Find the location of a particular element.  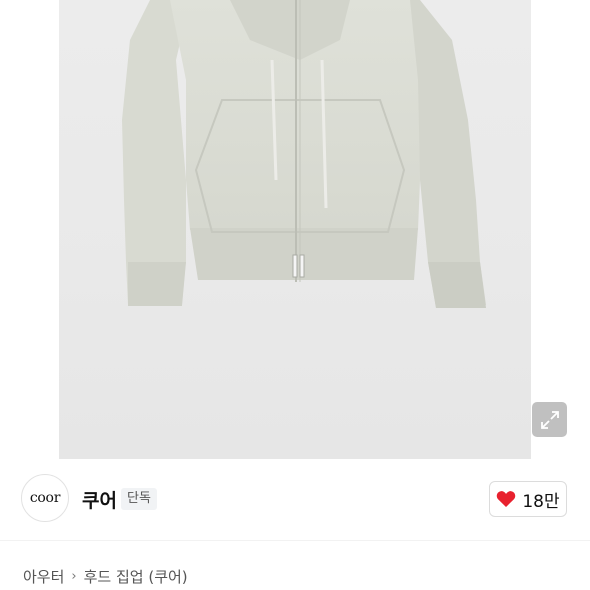

exclusive-badge: 단독 is located at coordinates (139, 499).